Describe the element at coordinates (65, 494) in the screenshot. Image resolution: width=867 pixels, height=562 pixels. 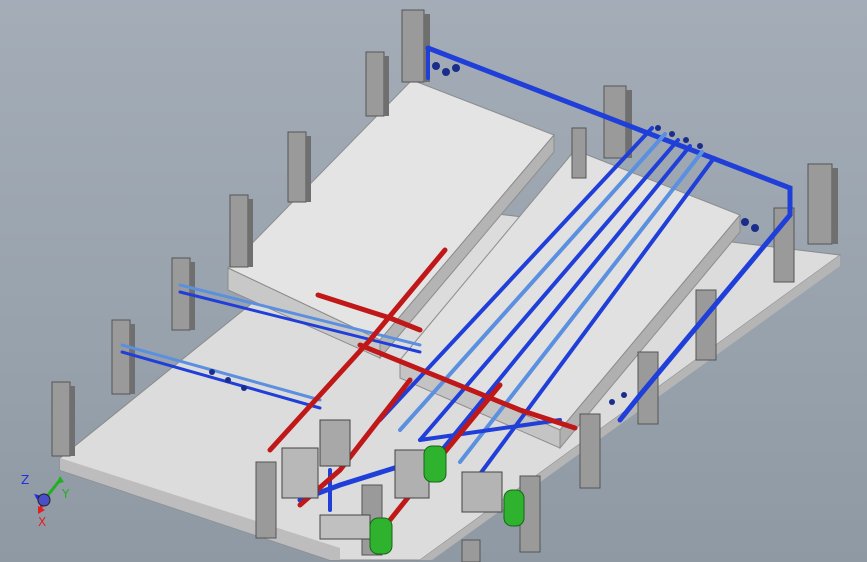
I see `y-axis-label: Y` at that location.